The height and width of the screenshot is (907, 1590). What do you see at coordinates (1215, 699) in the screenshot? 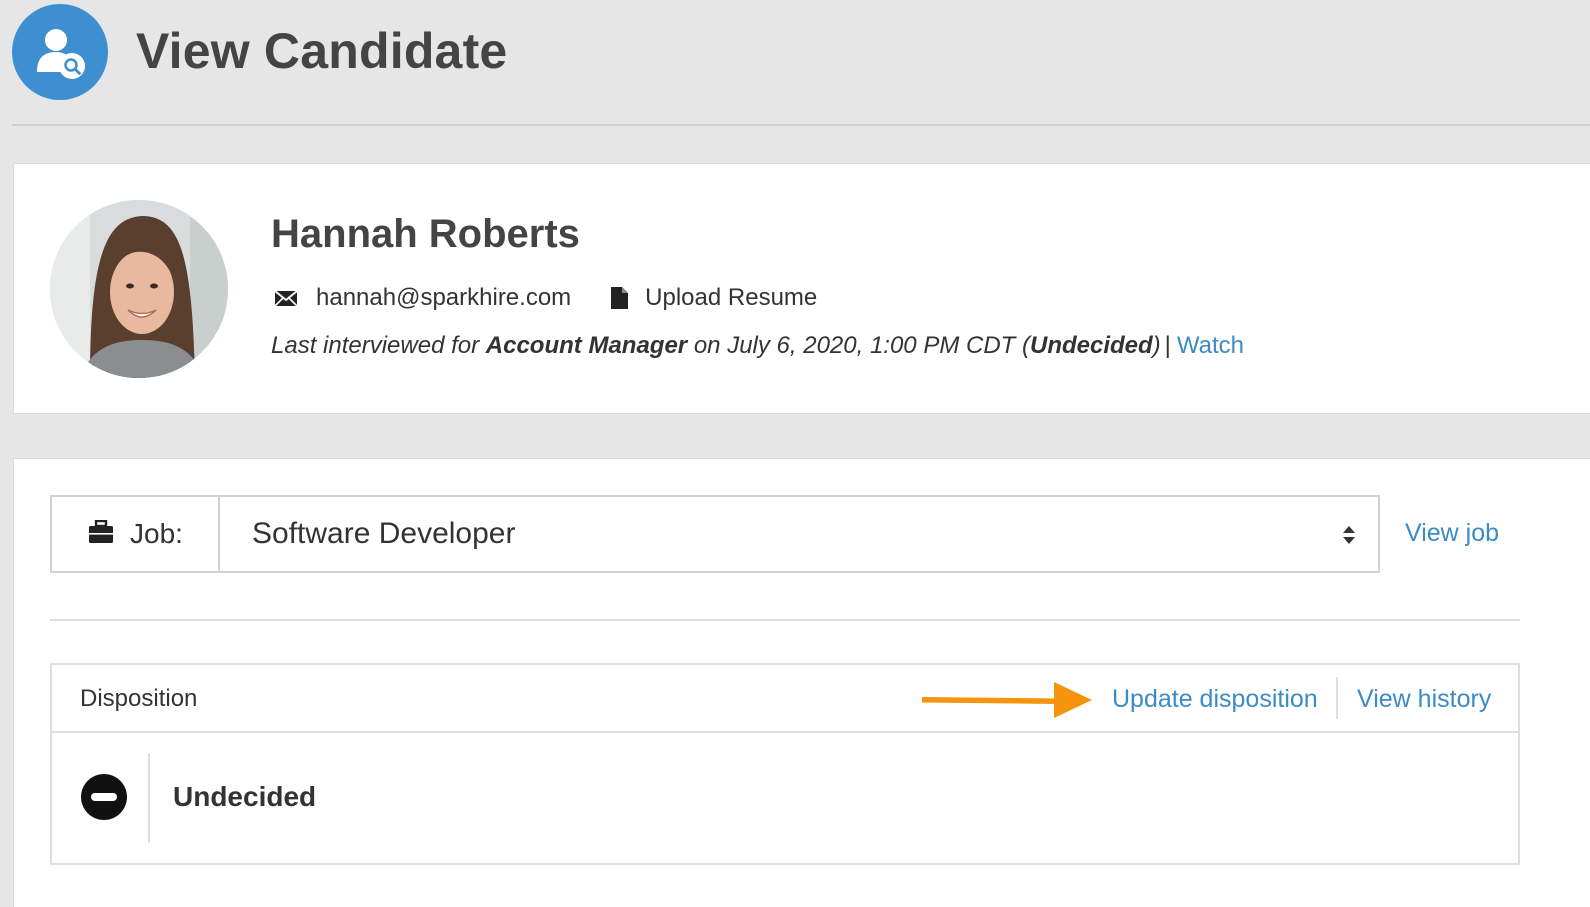
I see `update-disposition-link: Update disposition` at bounding box center [1215, 699].